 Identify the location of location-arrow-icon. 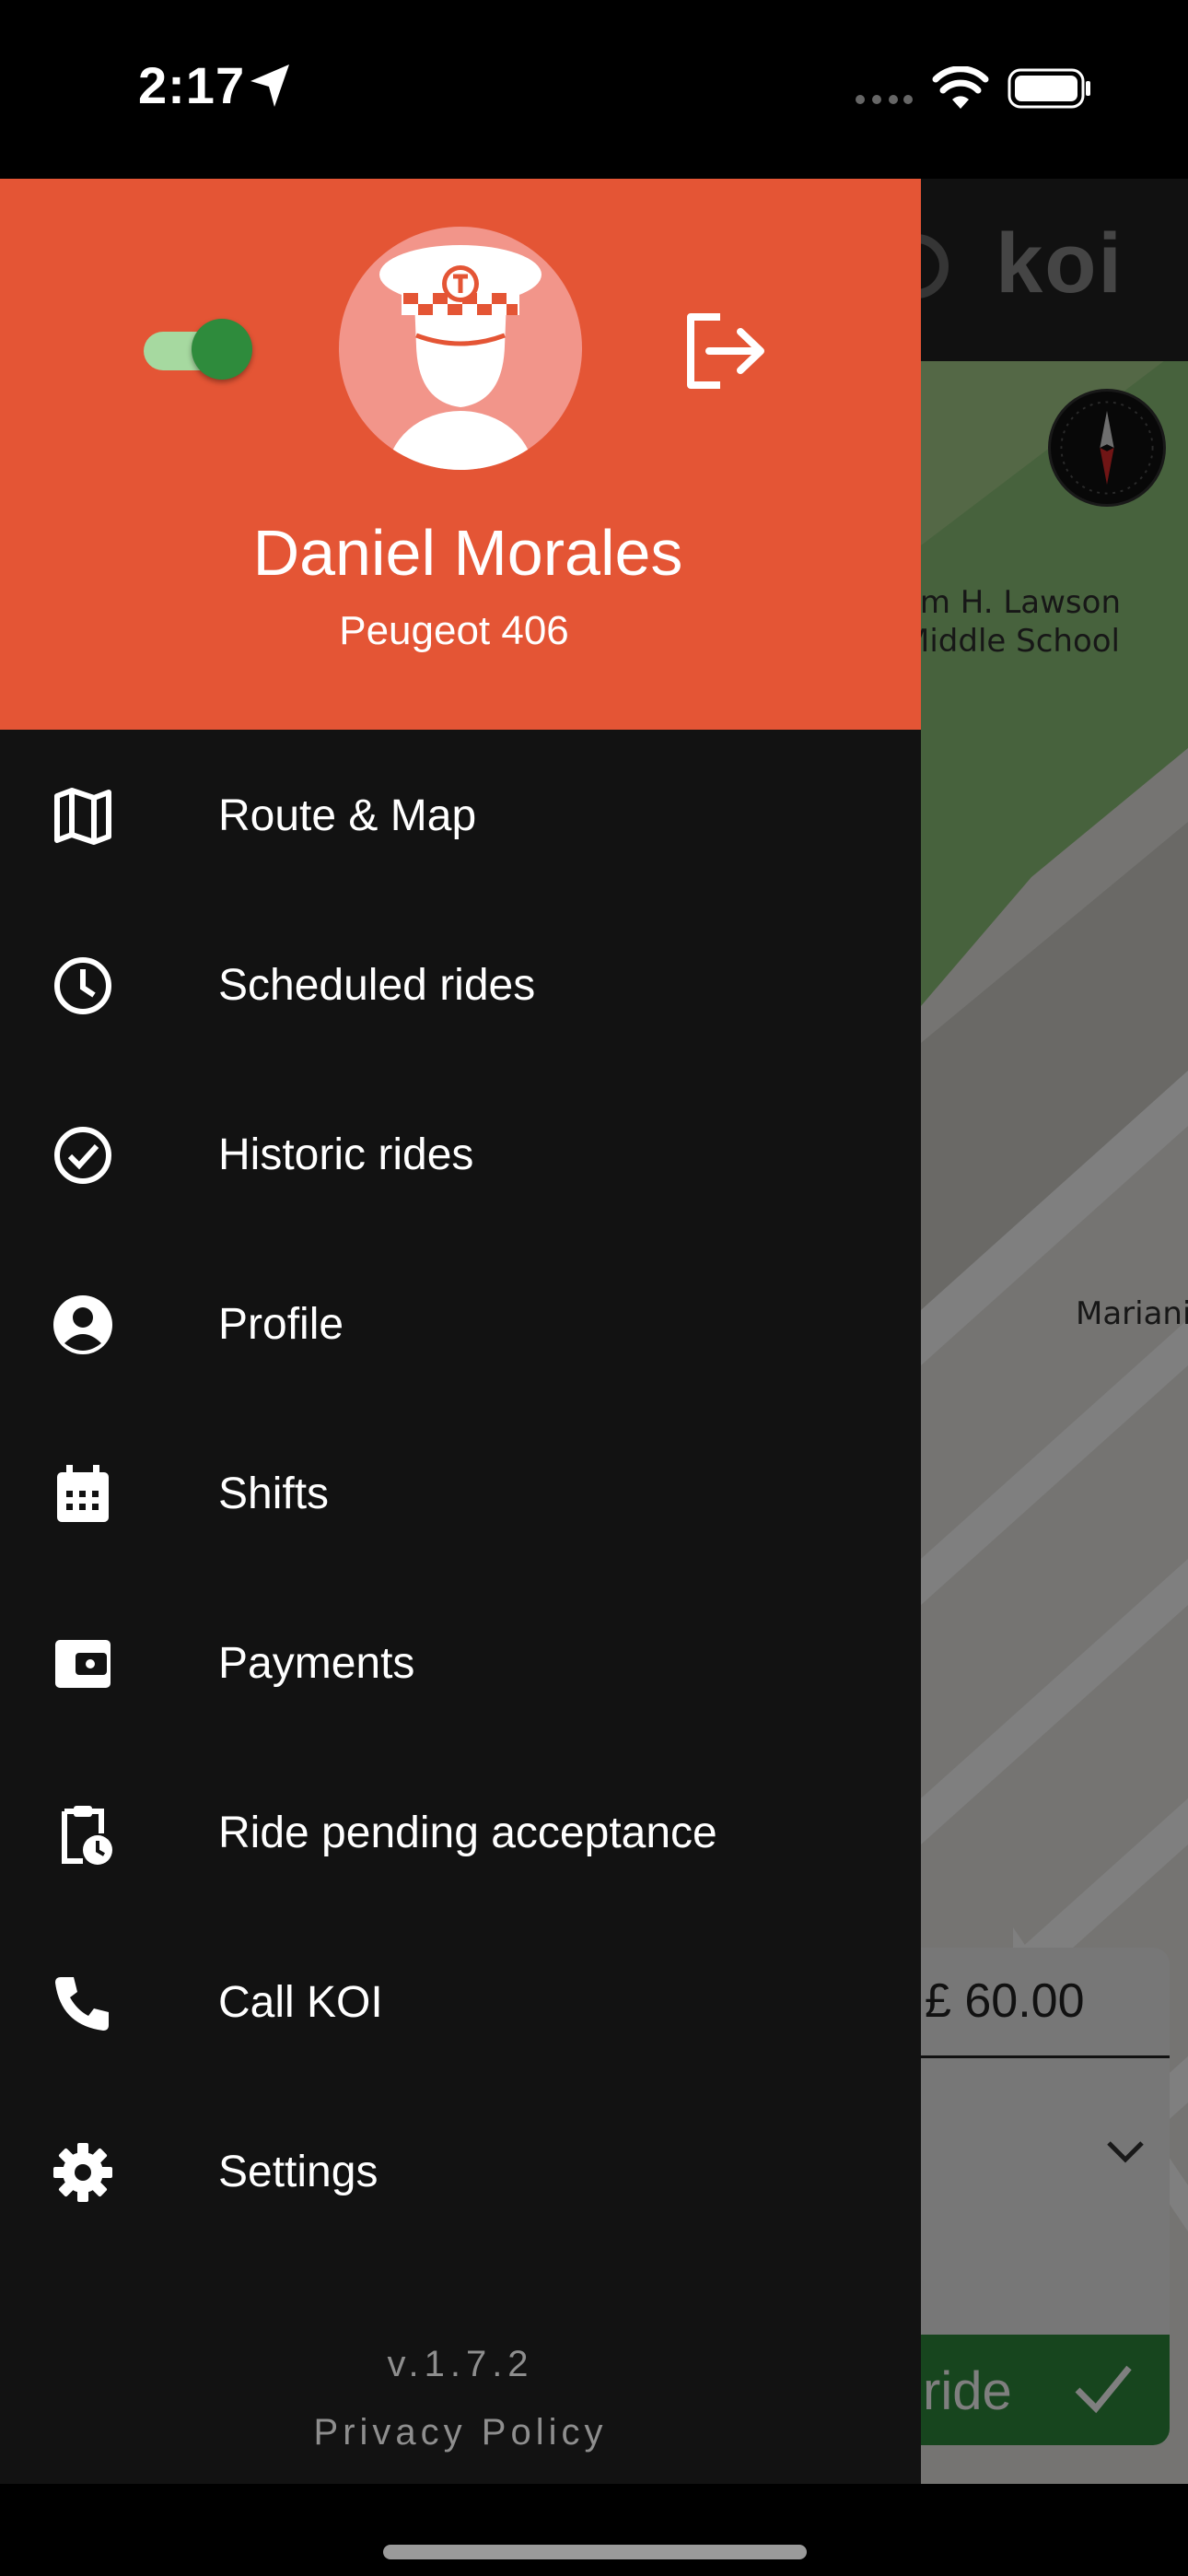
(269, 85).